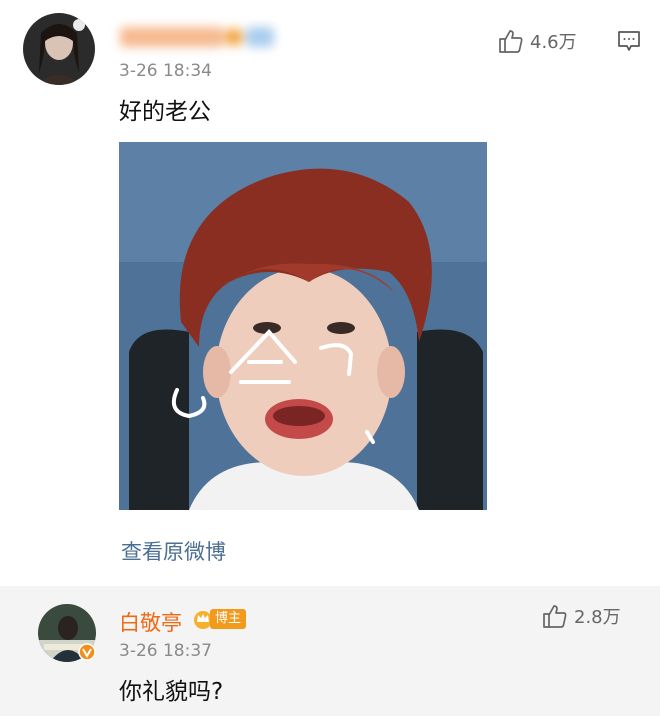 Image resolution: width=660 pixels, height=716 pixels. What do you see at coordinates (173, 551) in the screenshot?
I see `view-original-link: 查看原微博` at bounding box center [173, 551].